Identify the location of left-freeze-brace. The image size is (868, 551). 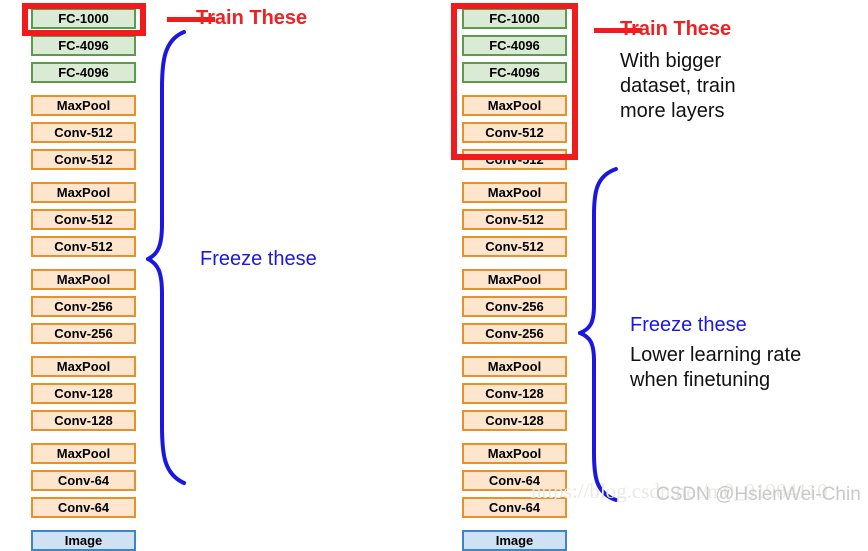
(166, 257).